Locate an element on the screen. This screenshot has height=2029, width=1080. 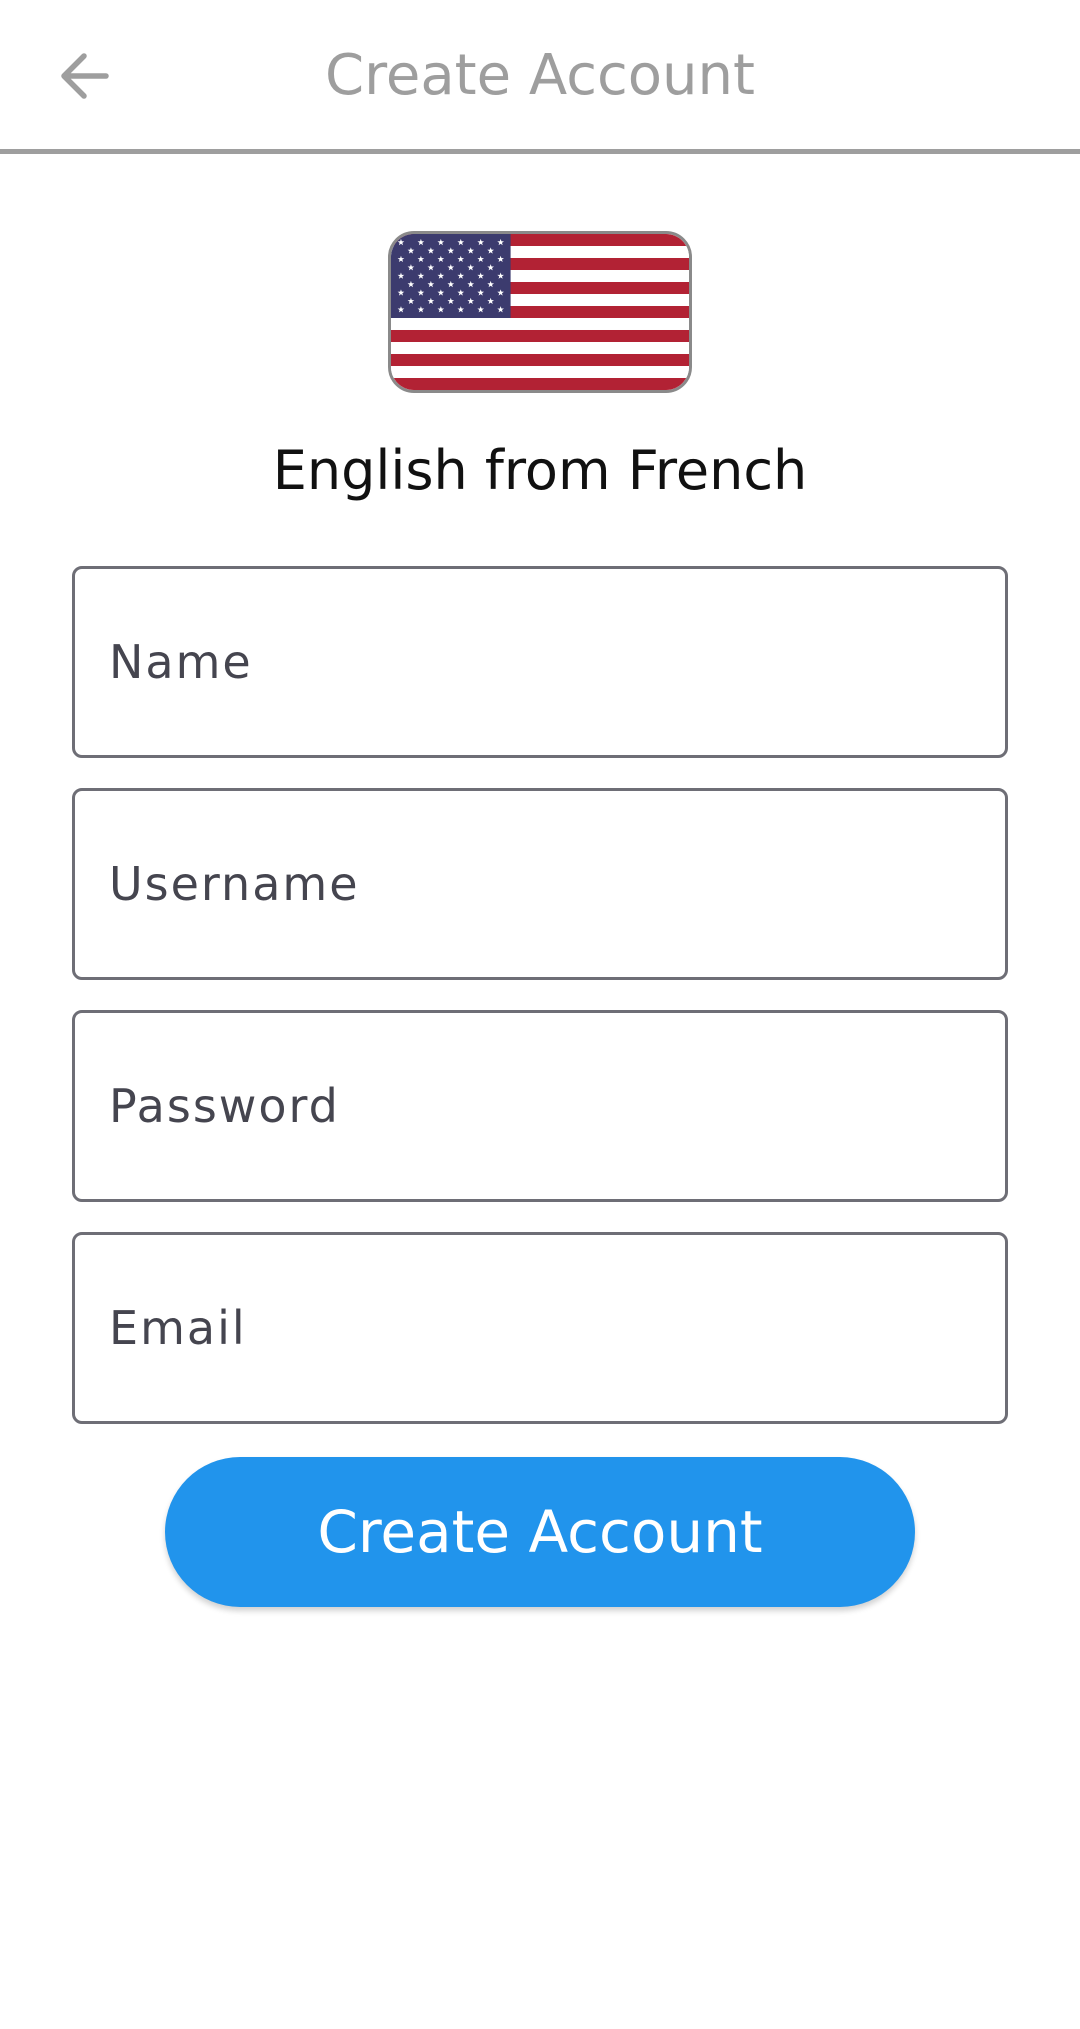
email-field is located at coordinates (540, 1328).